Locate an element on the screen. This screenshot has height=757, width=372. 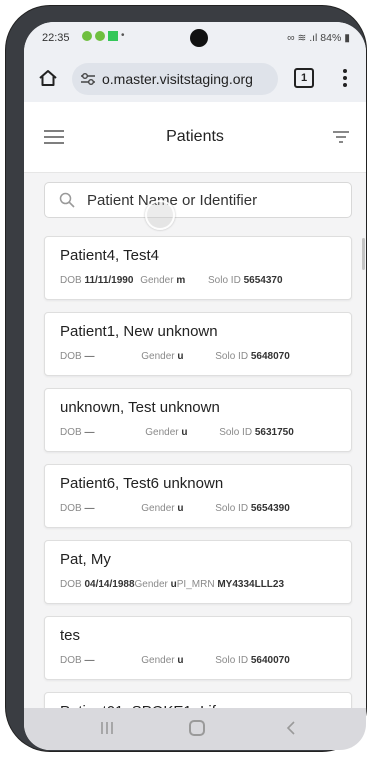
url-text: o.master.visitstaging.org is located at coordinates (177, 79).